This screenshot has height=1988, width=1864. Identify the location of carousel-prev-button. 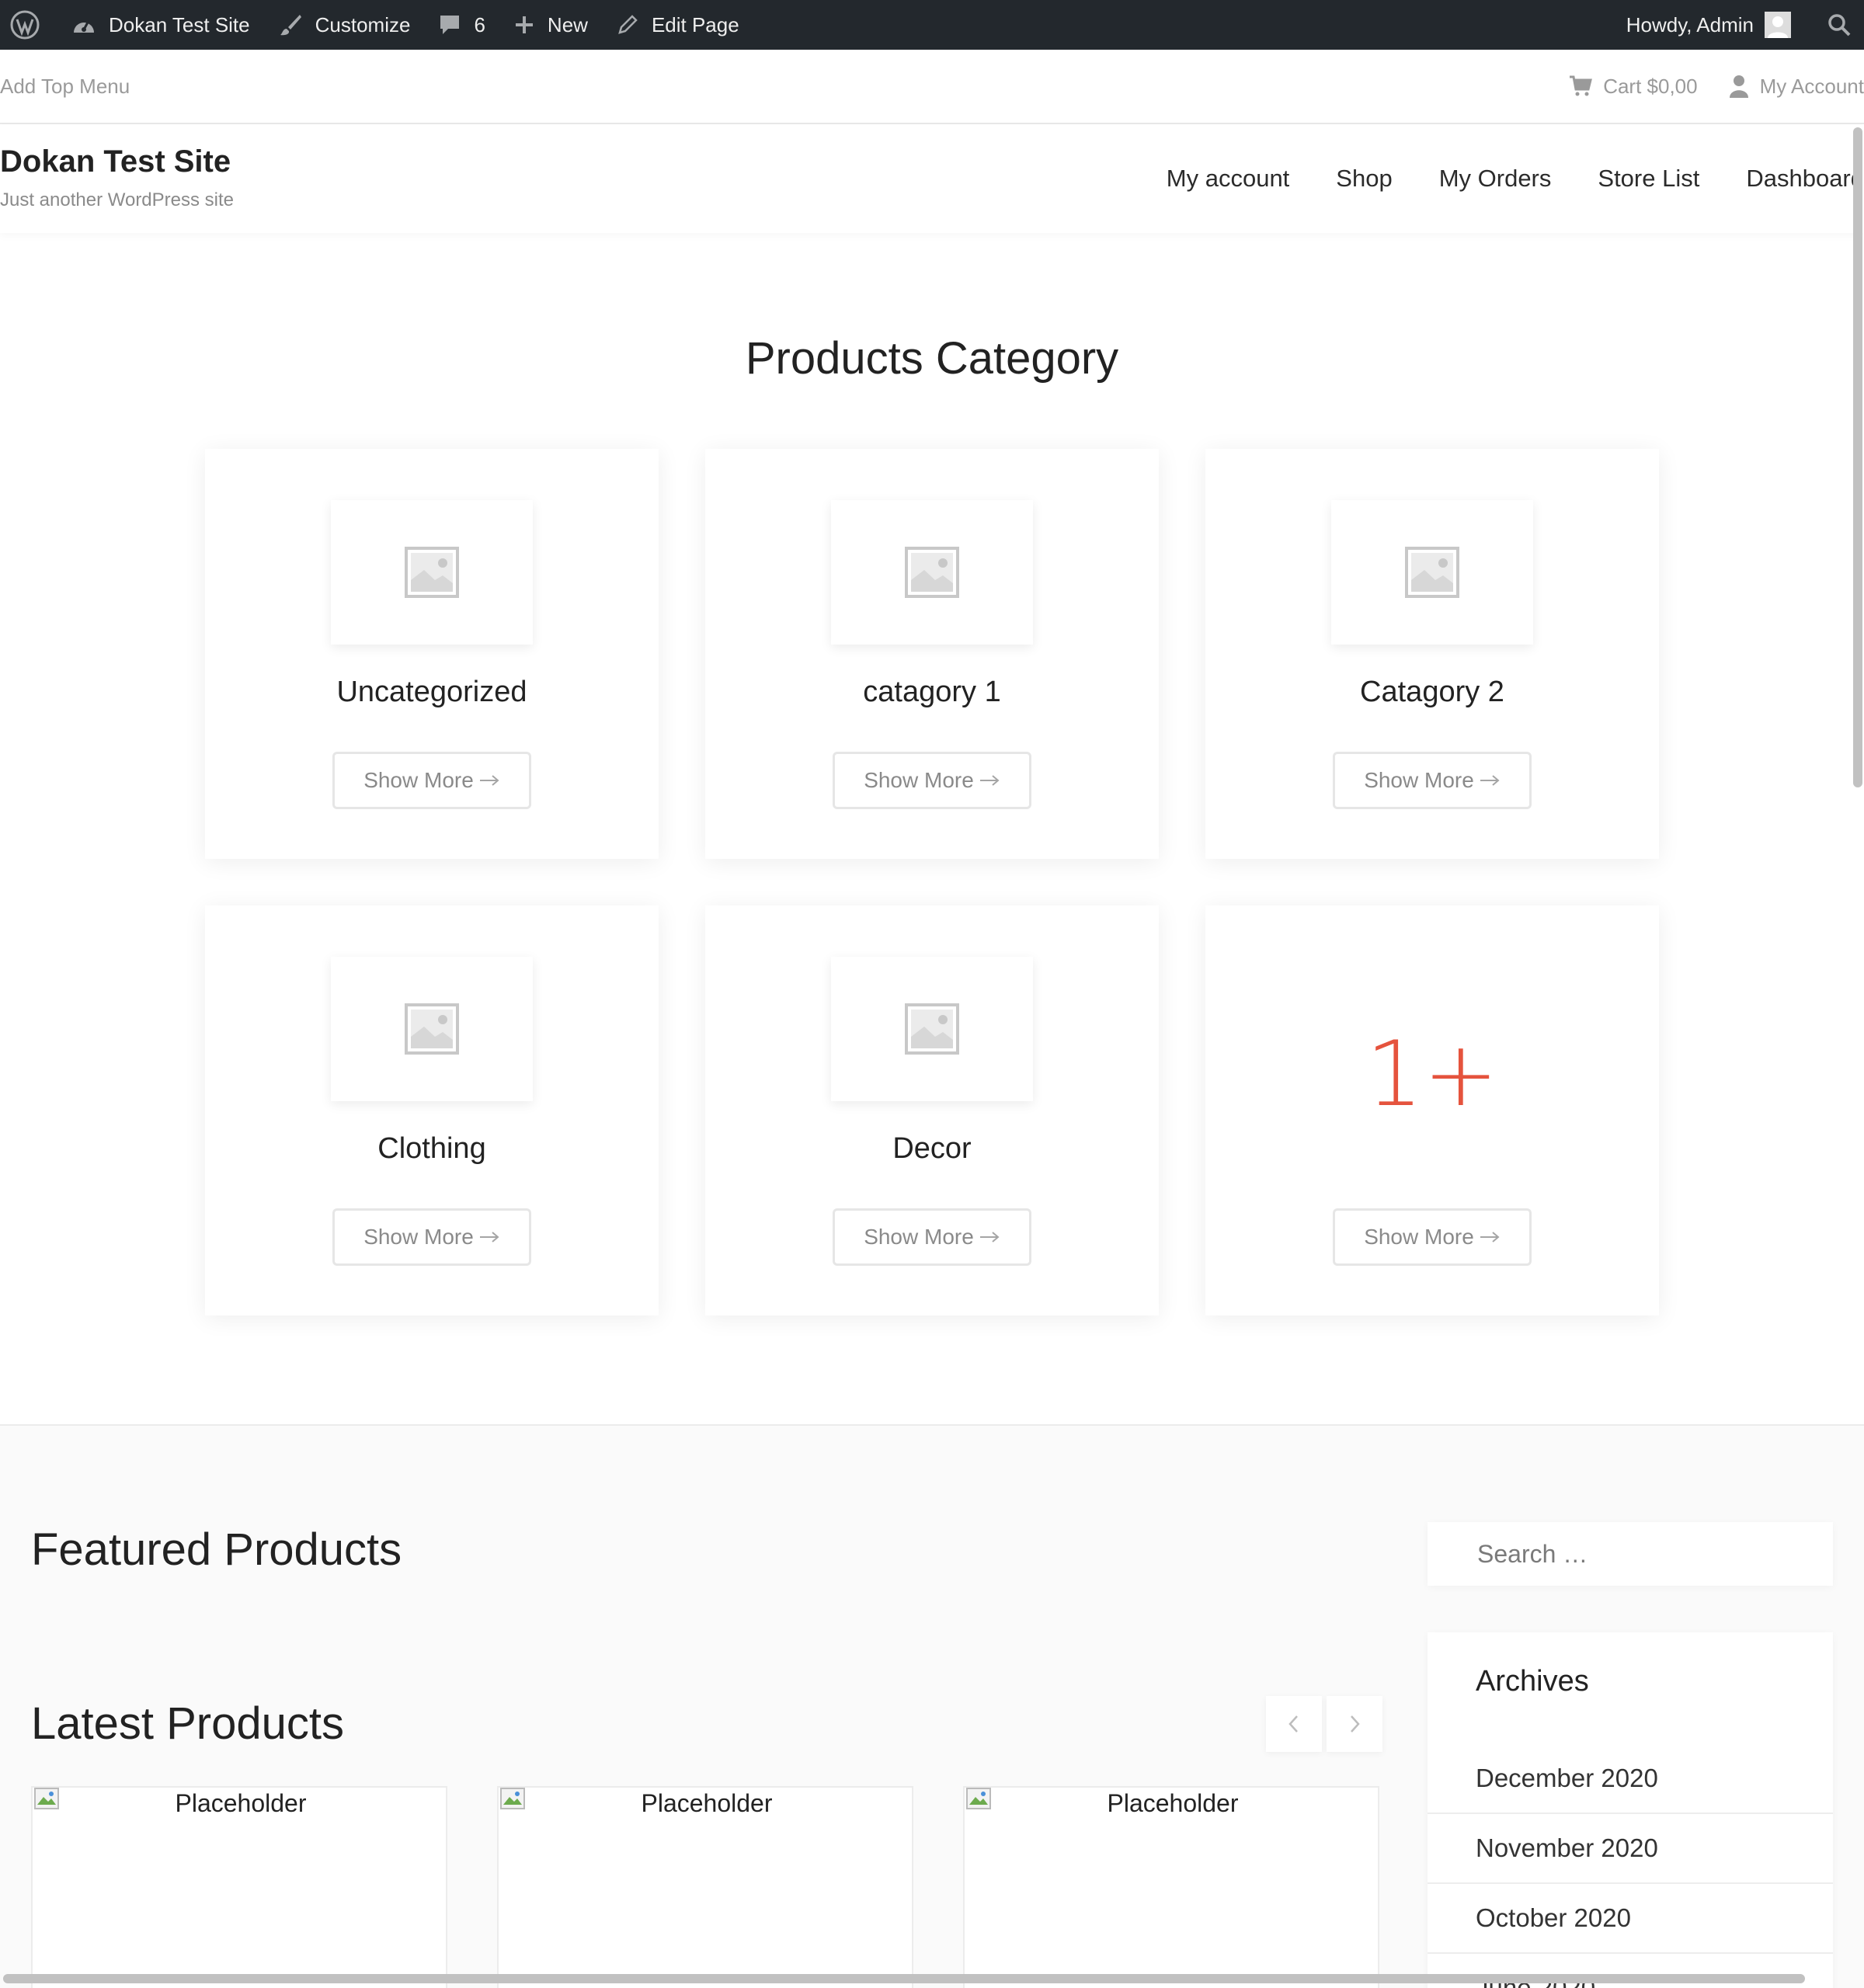
(1294, 1724).